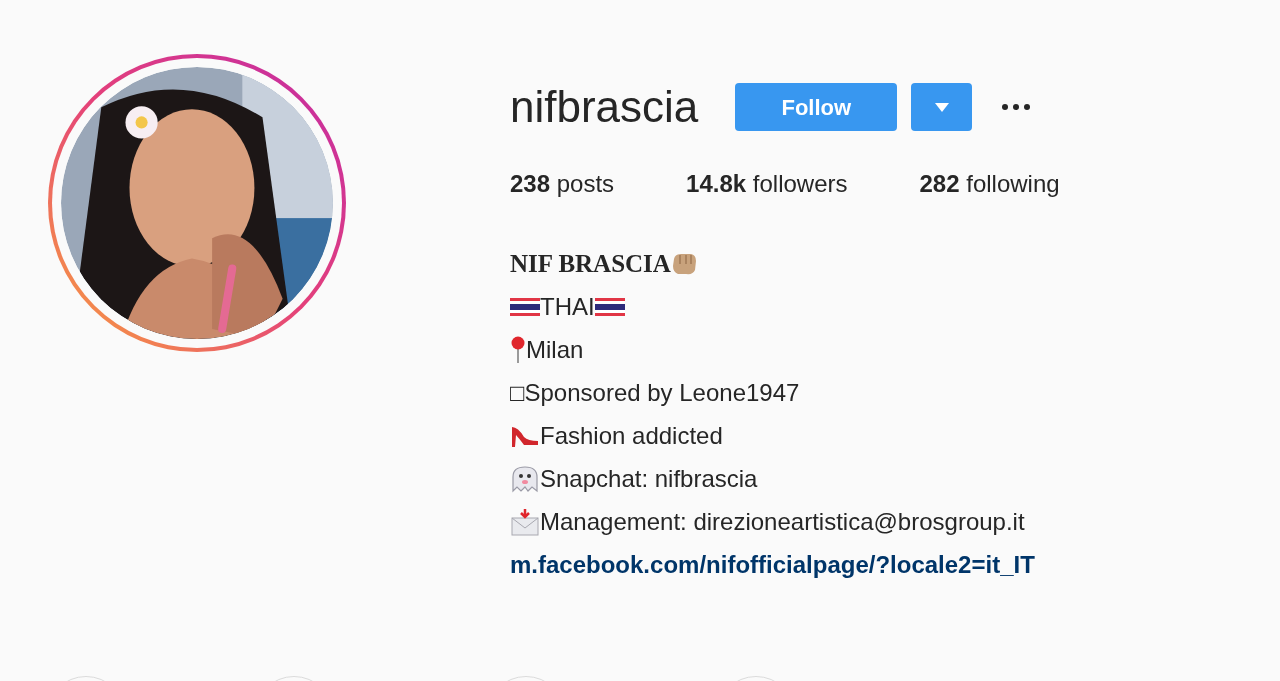  I want to click on more-icon, so click(1016, 107).